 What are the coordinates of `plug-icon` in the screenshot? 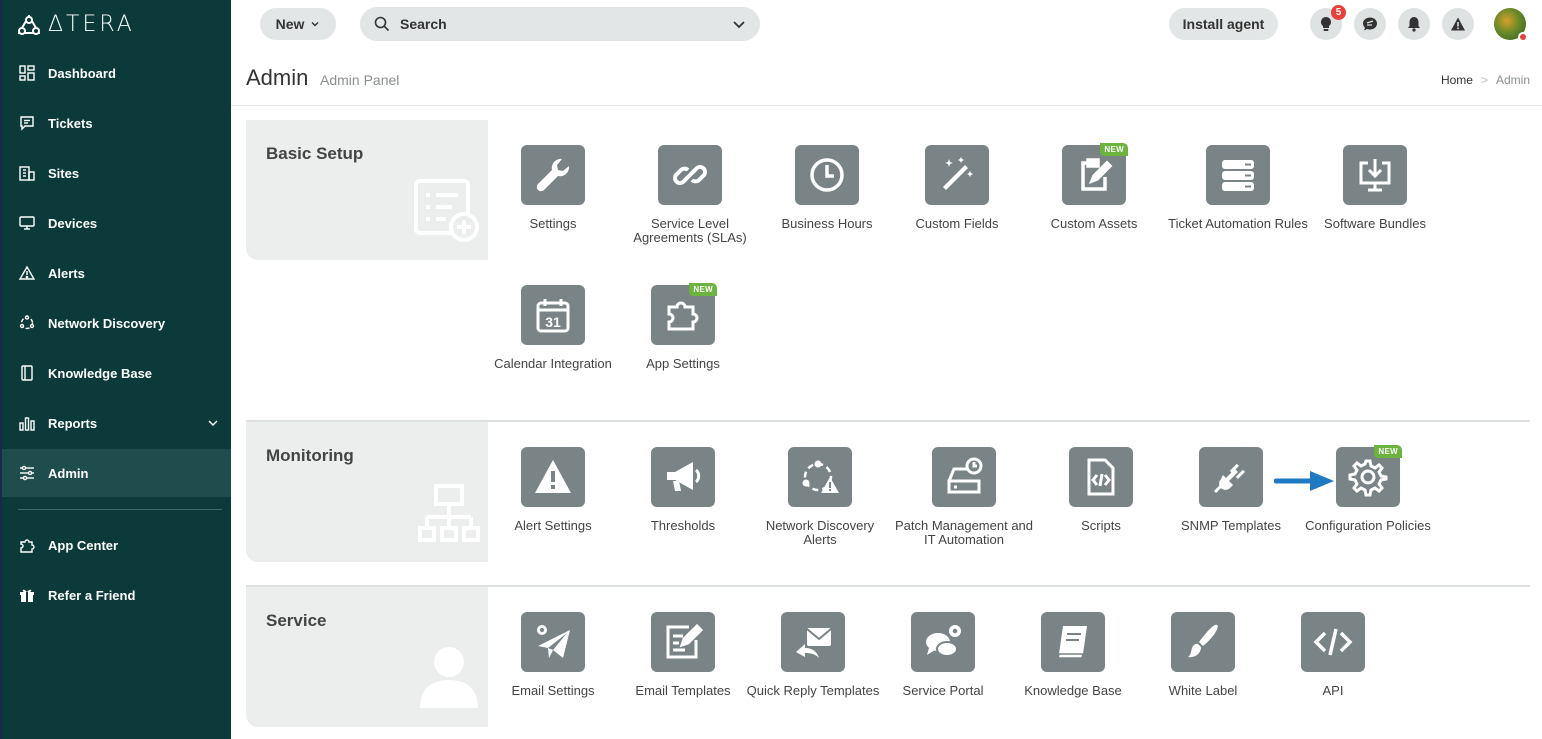 It's located at (1231, 477).